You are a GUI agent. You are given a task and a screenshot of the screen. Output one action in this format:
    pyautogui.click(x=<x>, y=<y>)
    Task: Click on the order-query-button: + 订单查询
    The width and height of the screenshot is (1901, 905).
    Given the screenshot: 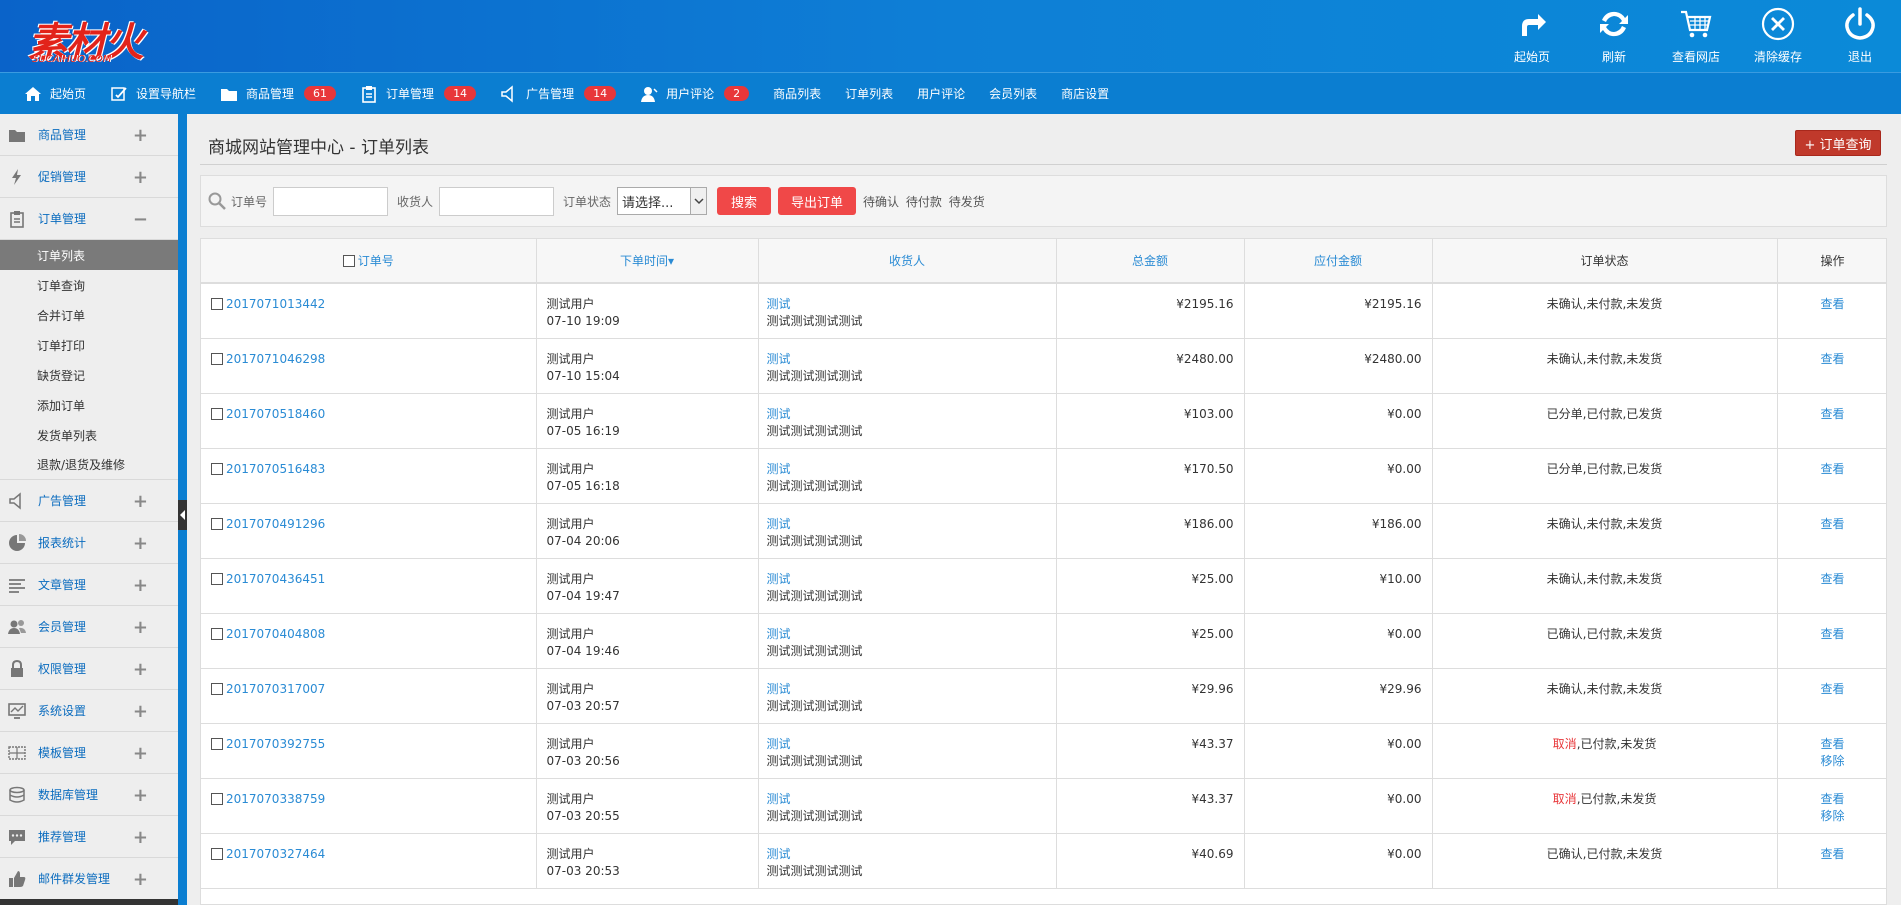 What is the action you would take?
    pyautogui.click(x=1838, y=143)
    